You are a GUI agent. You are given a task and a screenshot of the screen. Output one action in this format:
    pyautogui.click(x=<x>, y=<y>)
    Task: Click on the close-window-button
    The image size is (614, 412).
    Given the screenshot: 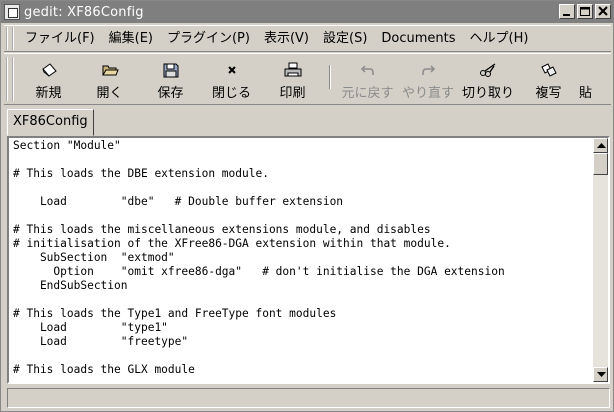 What is the action you would take?
    pyautogui.click(x=603, y=11)
    